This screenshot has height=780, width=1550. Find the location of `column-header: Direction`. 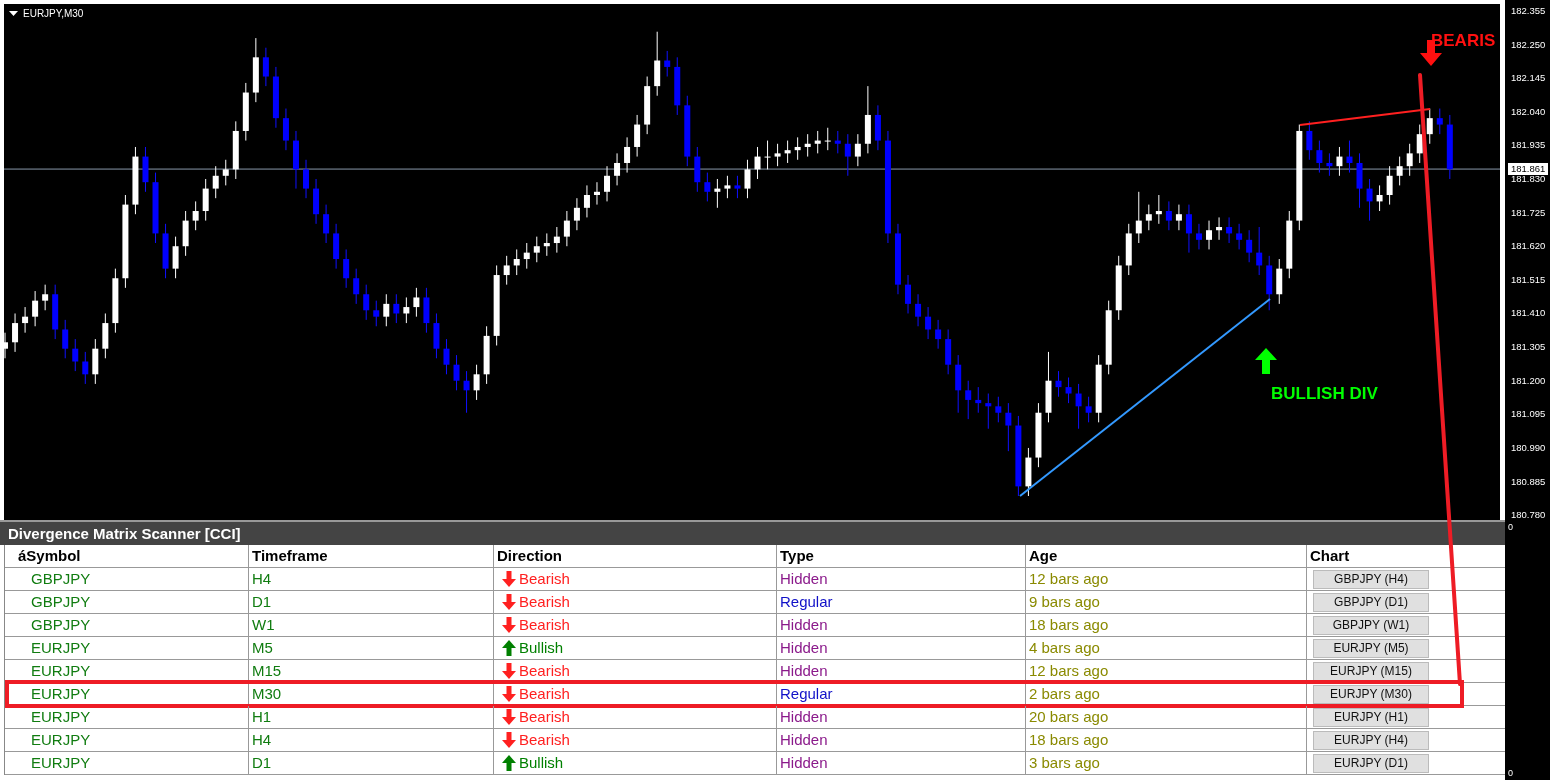

column-header: Direction is located at coordinates (635, 556).